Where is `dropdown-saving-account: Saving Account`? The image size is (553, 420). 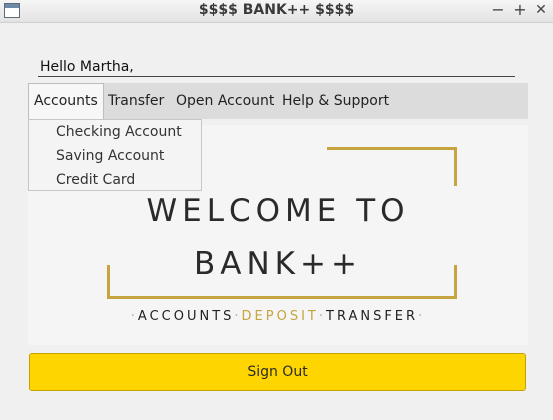
dropdown-saving-account: Saving Account is located at coordinates (115, 156).